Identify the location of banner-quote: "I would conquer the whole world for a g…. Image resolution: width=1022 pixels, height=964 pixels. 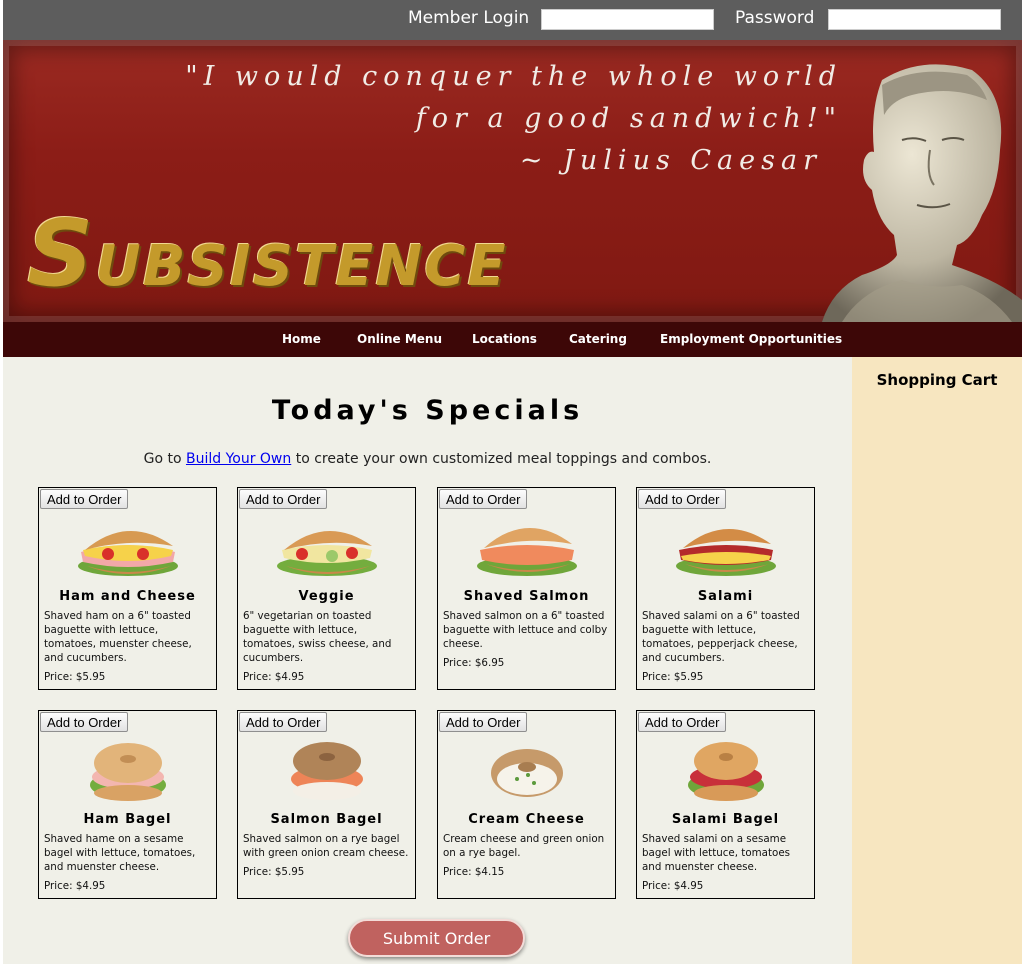
(513, 119).